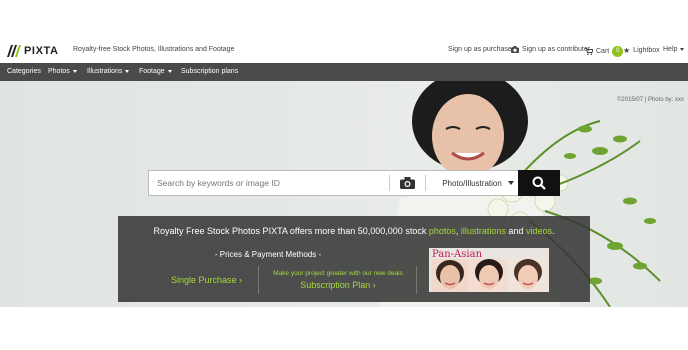 This screenshot has height=350, width=688. I want to click on help-menu: Help, so click(674, 49).